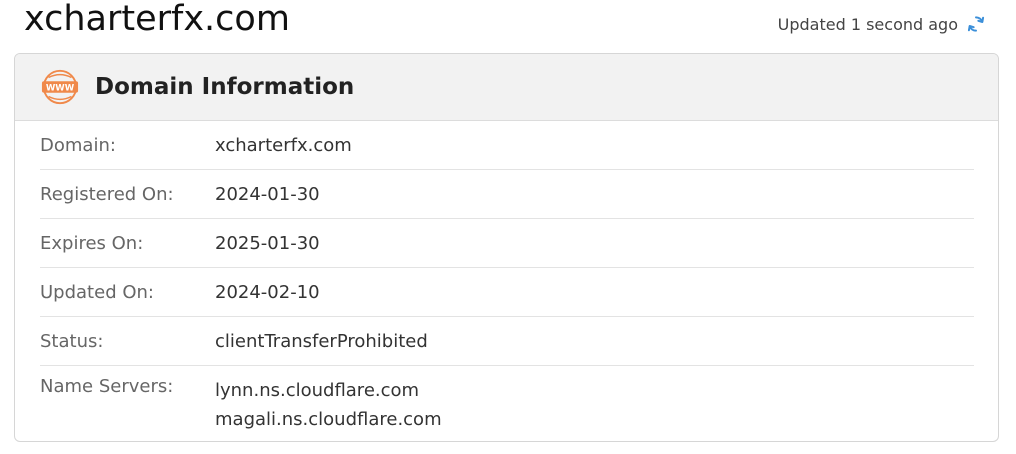  I want to click on info-row-domain: Domain: xcharterfx.com, so click(507, 145).